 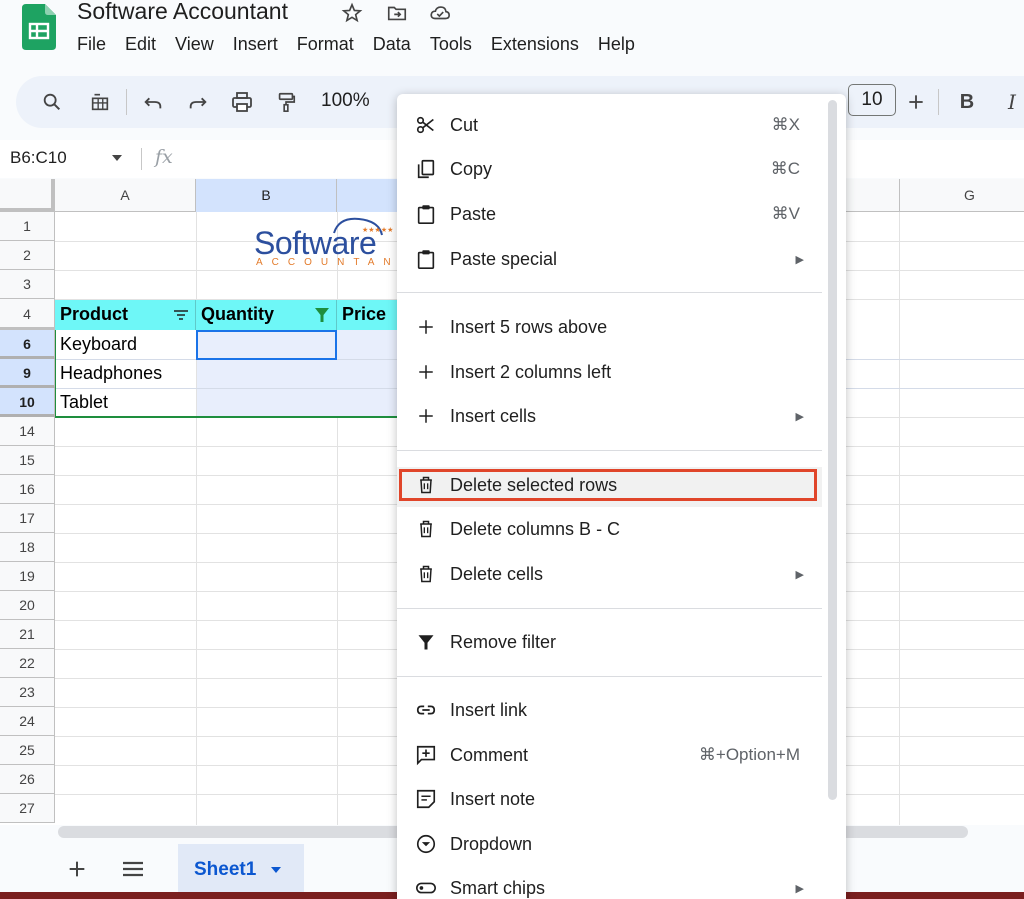 What do you see at coordinates (609, 327) in the screenshot?
I see `menu-item-insert-rows-above: Insert 5 rows above` at bounding box center [609, 327].